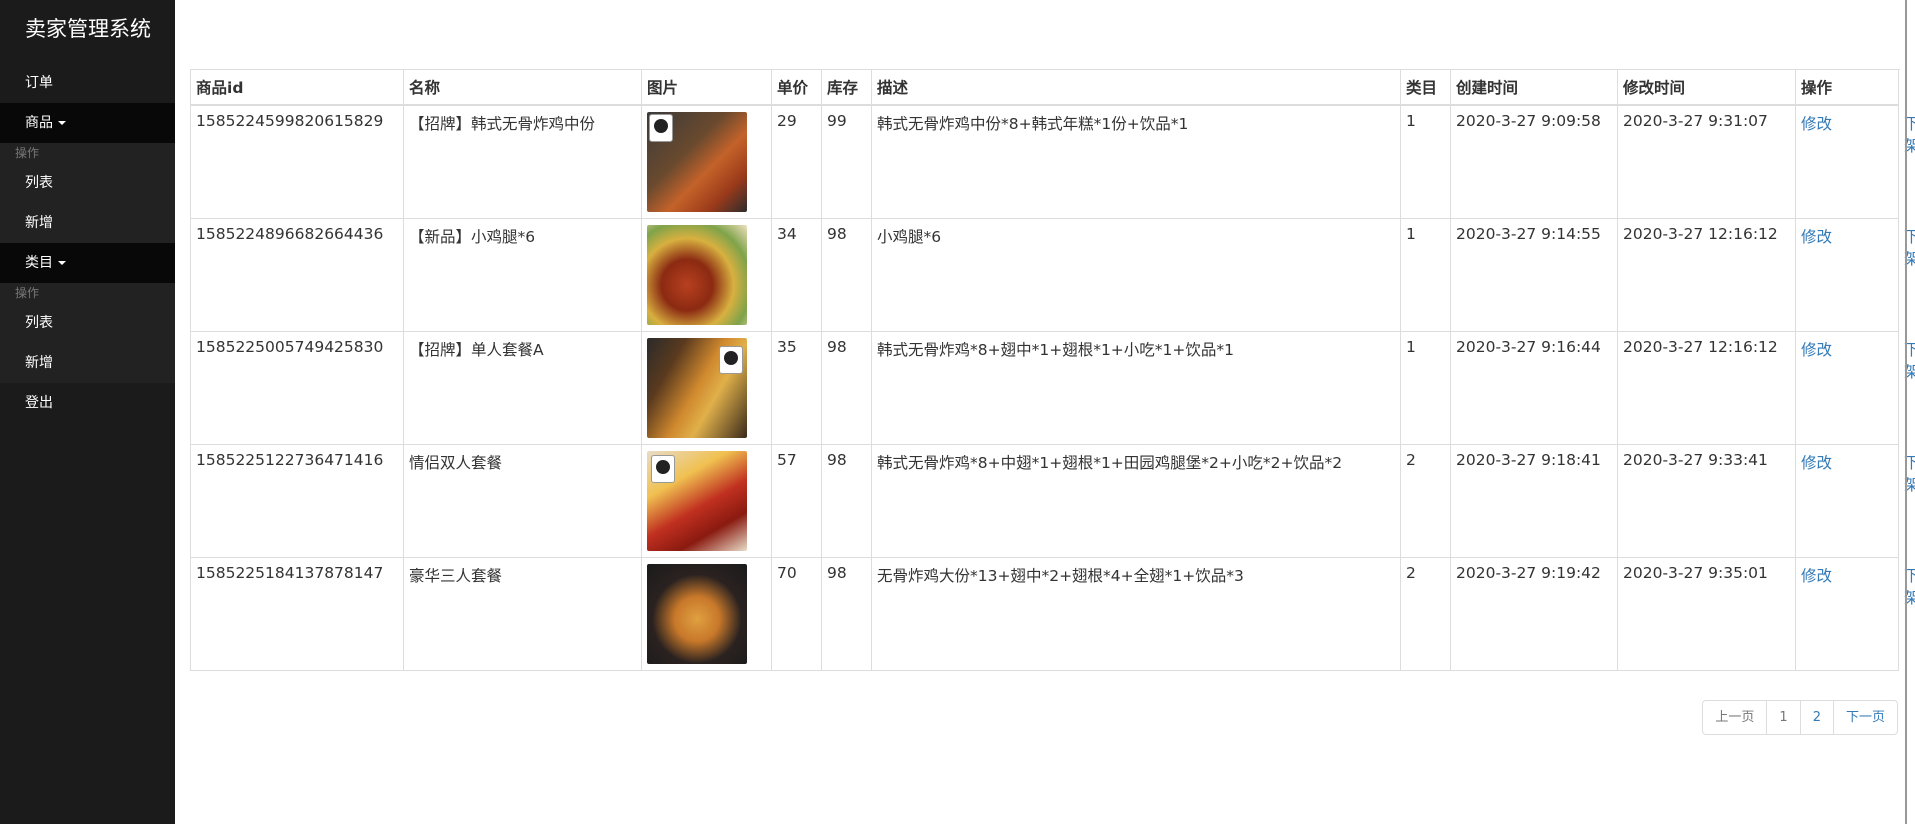  Describe the element at coordinates (796, 275) in the screenshot. I see `cell-price: 34` at that location.